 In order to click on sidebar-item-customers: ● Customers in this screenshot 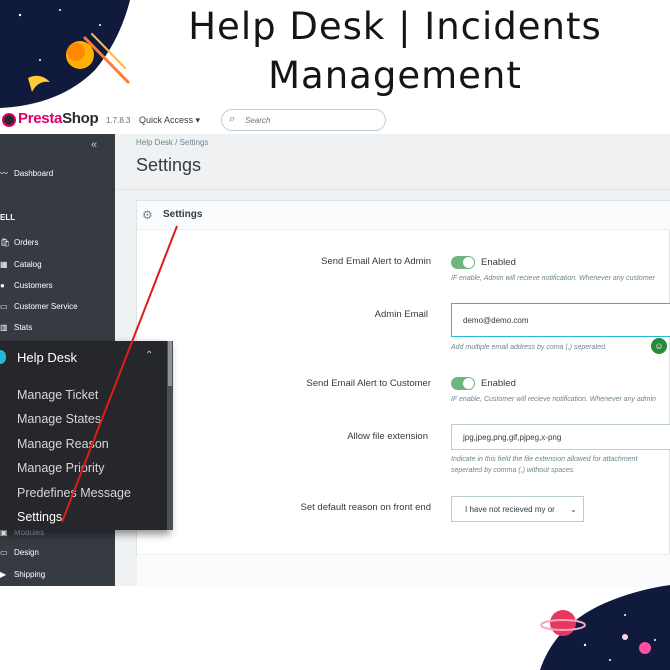, I will do `click(57, 285)`.